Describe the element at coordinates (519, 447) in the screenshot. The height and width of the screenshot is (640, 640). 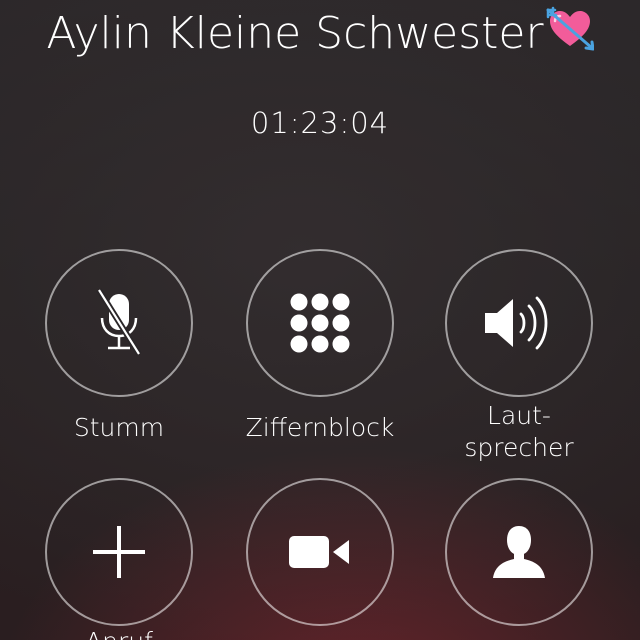
I see `speaker-label-line2: sprecher` at that location.